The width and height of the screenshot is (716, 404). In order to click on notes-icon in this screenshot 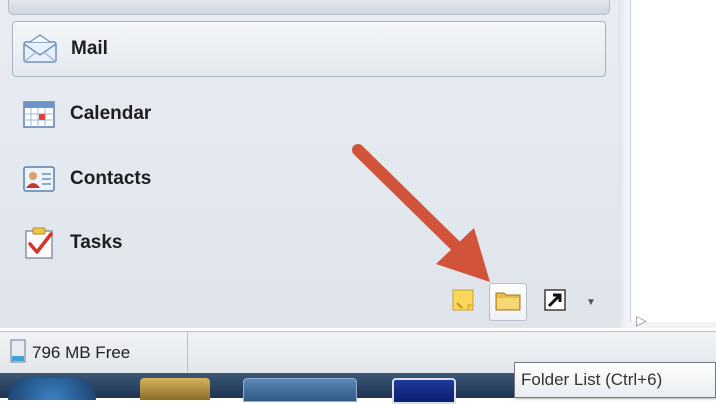, I will do `click(463, 302)`.